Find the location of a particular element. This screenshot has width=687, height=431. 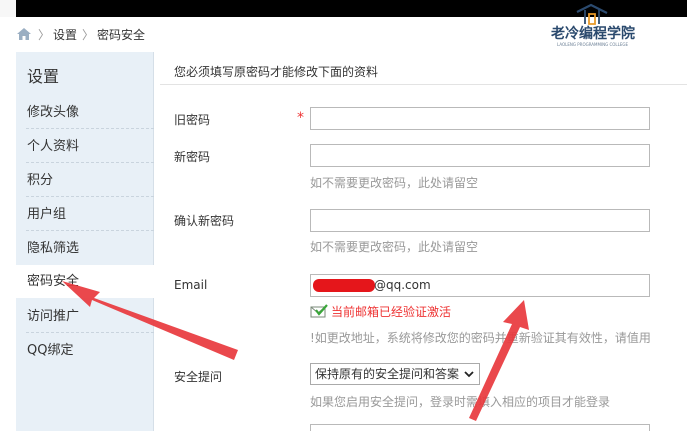

security-question-select: 保持原有的安全提问和答案 is located at coordinates (395, 374).